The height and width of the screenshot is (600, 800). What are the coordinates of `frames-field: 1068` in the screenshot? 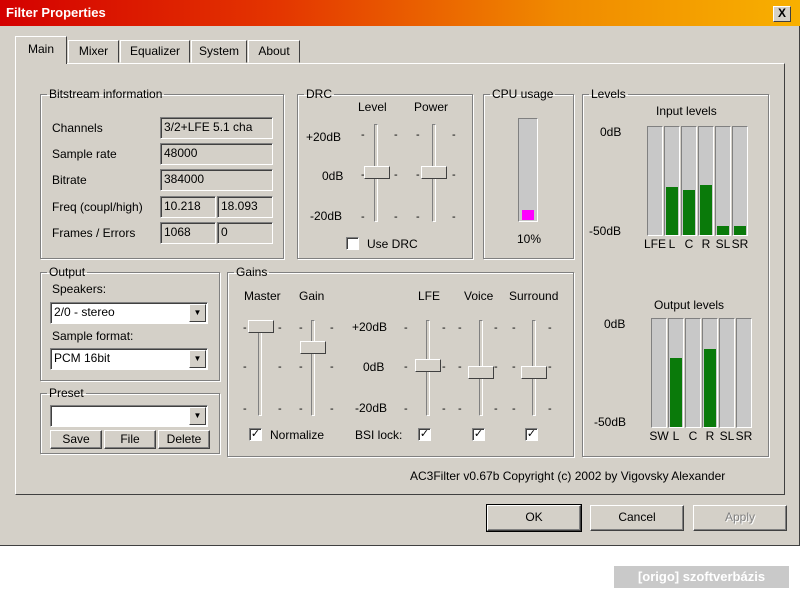 It's located at (188, 233).